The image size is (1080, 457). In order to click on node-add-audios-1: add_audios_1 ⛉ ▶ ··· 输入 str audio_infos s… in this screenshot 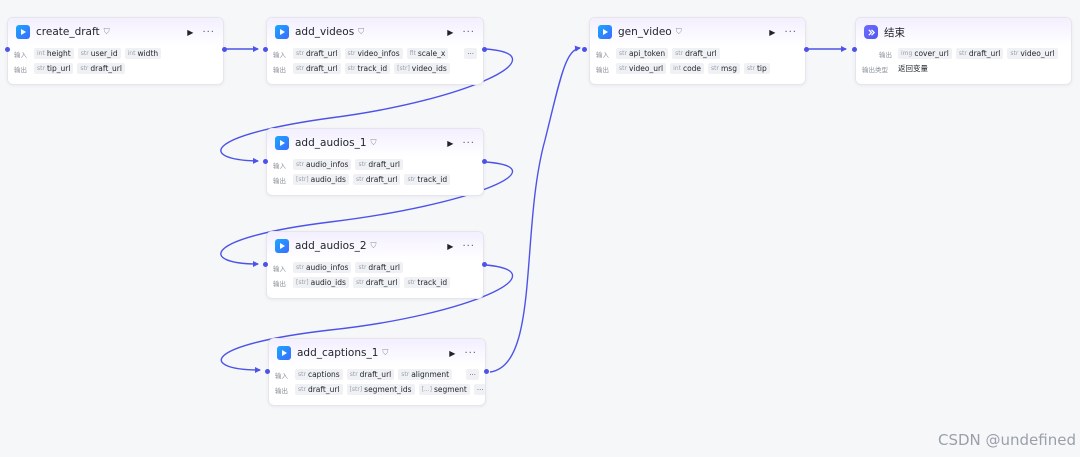, I will do `click(375, 162)`.